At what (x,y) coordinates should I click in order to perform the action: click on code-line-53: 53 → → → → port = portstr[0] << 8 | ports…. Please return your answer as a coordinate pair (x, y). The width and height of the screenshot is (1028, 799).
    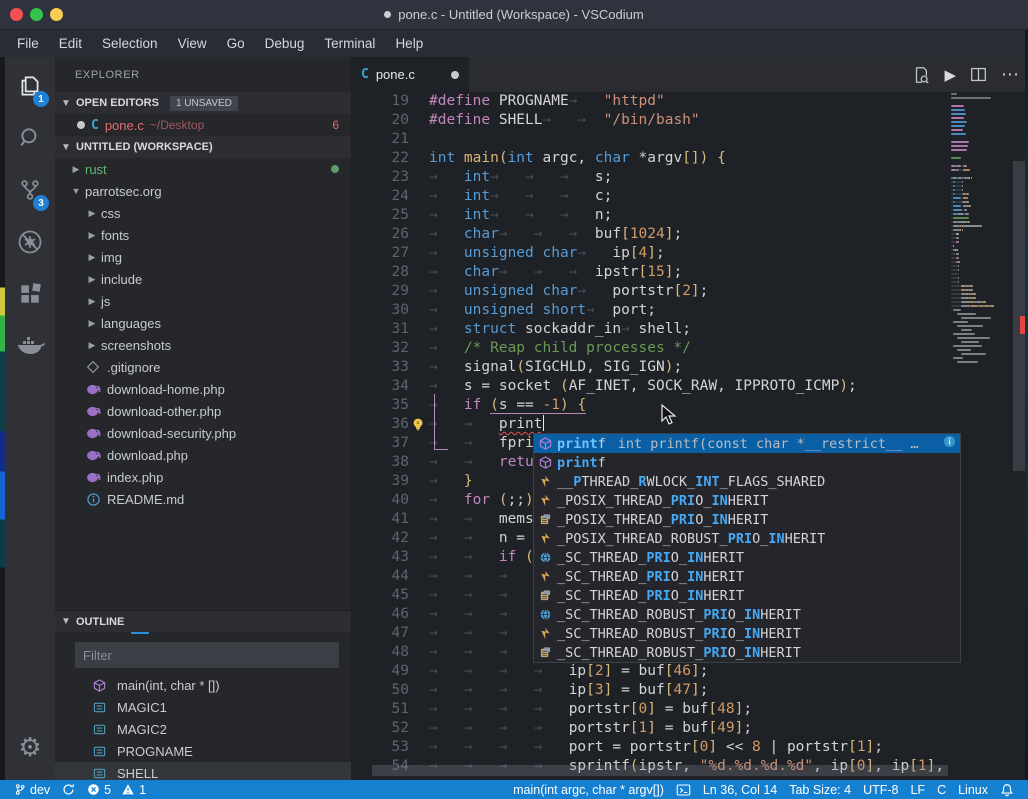
    Looking at the image, I should click on (689, 747).